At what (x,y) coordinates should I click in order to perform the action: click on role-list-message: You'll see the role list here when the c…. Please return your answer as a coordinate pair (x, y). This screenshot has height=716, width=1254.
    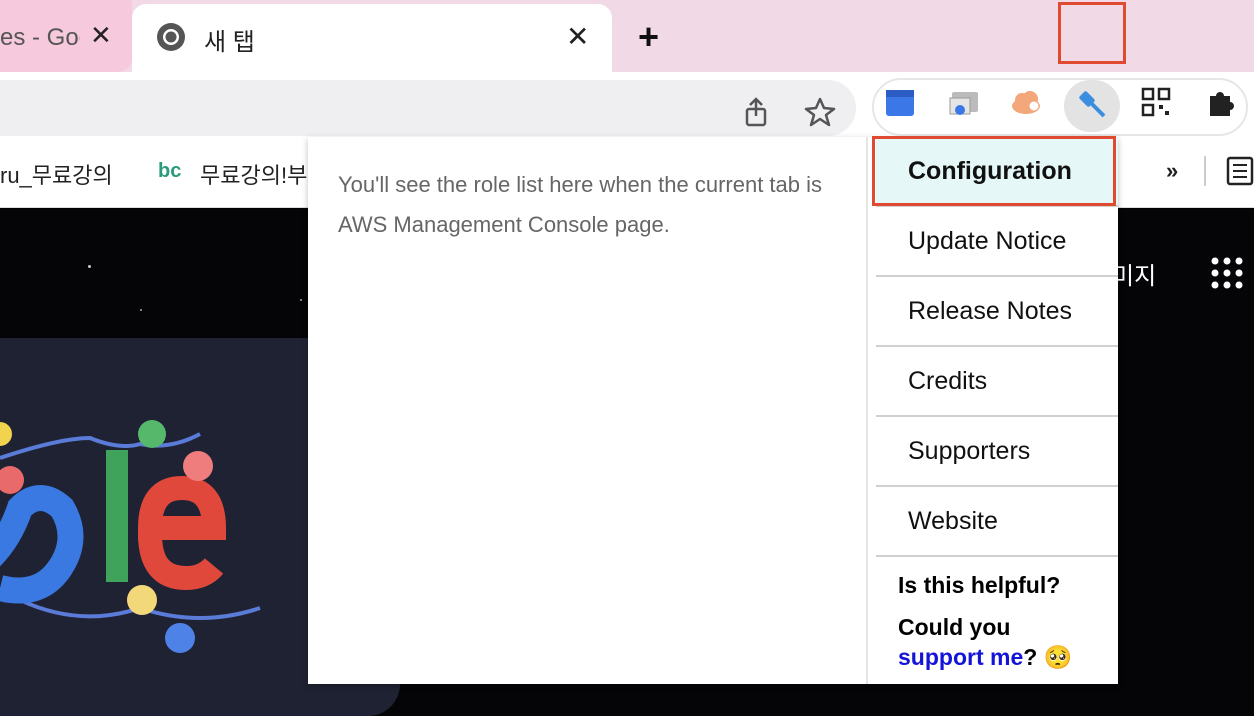
    Looking at the image, I should click on (580, 204).